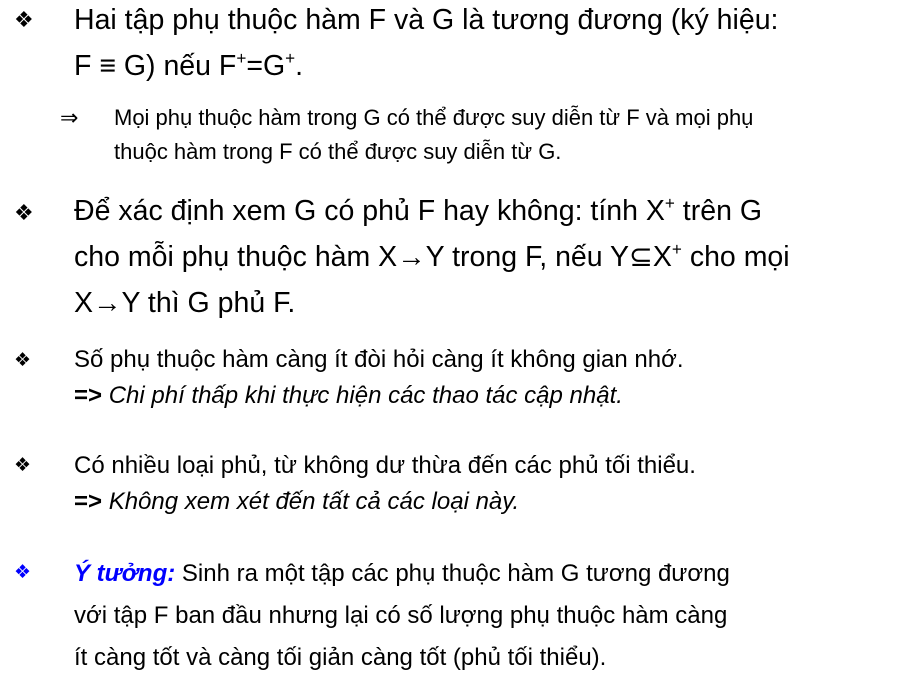 Image resolution: width=902 pixels, height=680 pixels. I want to click on item2-line3: X→Y thì G phủ F., so click(185, 303).